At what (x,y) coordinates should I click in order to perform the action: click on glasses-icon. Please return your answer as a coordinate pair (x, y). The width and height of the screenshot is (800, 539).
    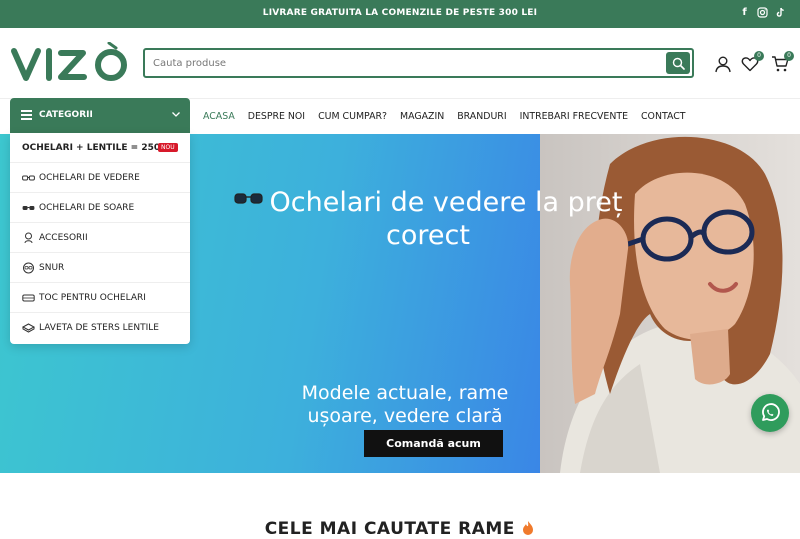
    Looking at the image, I should click on (28, 178).